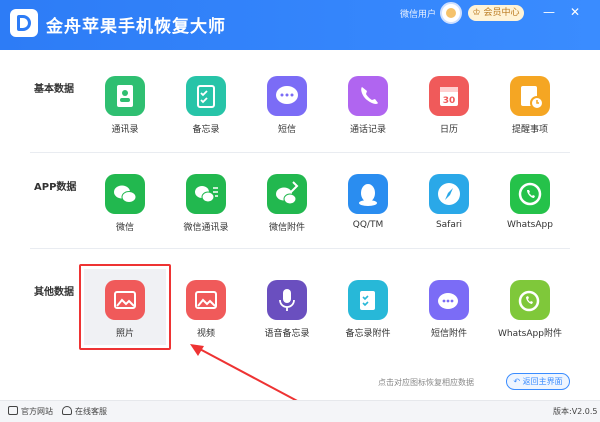  Describe the element at coordinates (206, 96) in the screenshot. I see `notes-icon` at that location.